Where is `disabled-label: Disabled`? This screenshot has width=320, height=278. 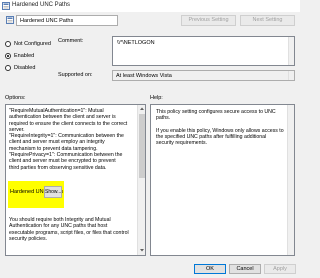
disabled-label: Disabled is located at coordinates (25, 68).